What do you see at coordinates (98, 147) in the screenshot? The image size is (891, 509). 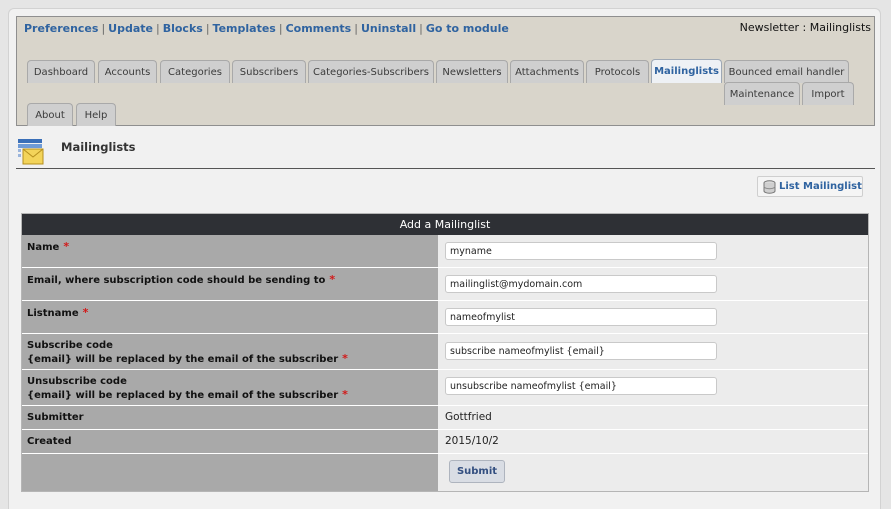 I see `page-title: Mailinglists` at bounding box center [98, 147].